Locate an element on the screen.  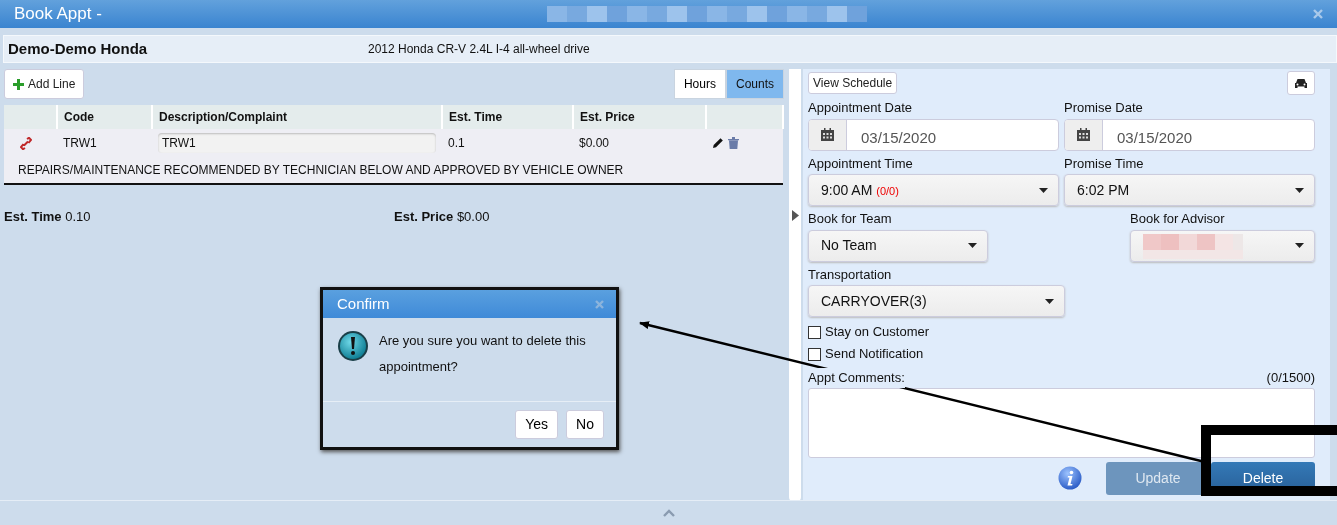
comments-field is located at coordinates (1061, 422).